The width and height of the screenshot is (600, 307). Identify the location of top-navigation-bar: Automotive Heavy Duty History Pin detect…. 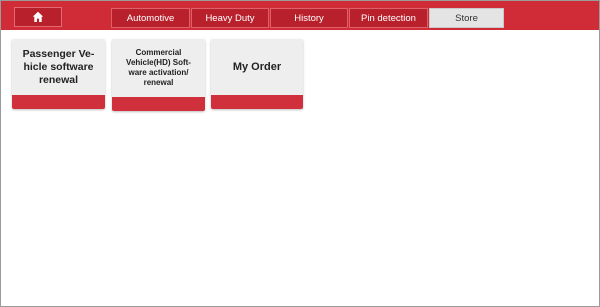
(300, 15).